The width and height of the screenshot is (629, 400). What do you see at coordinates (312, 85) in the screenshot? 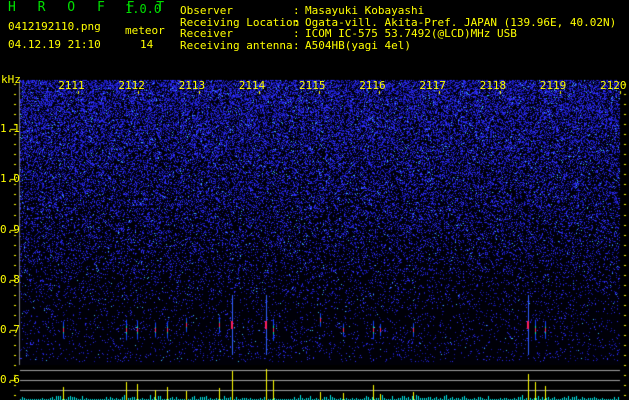
I see `x-tick-label: 2115` at bounding box center [312, 85].